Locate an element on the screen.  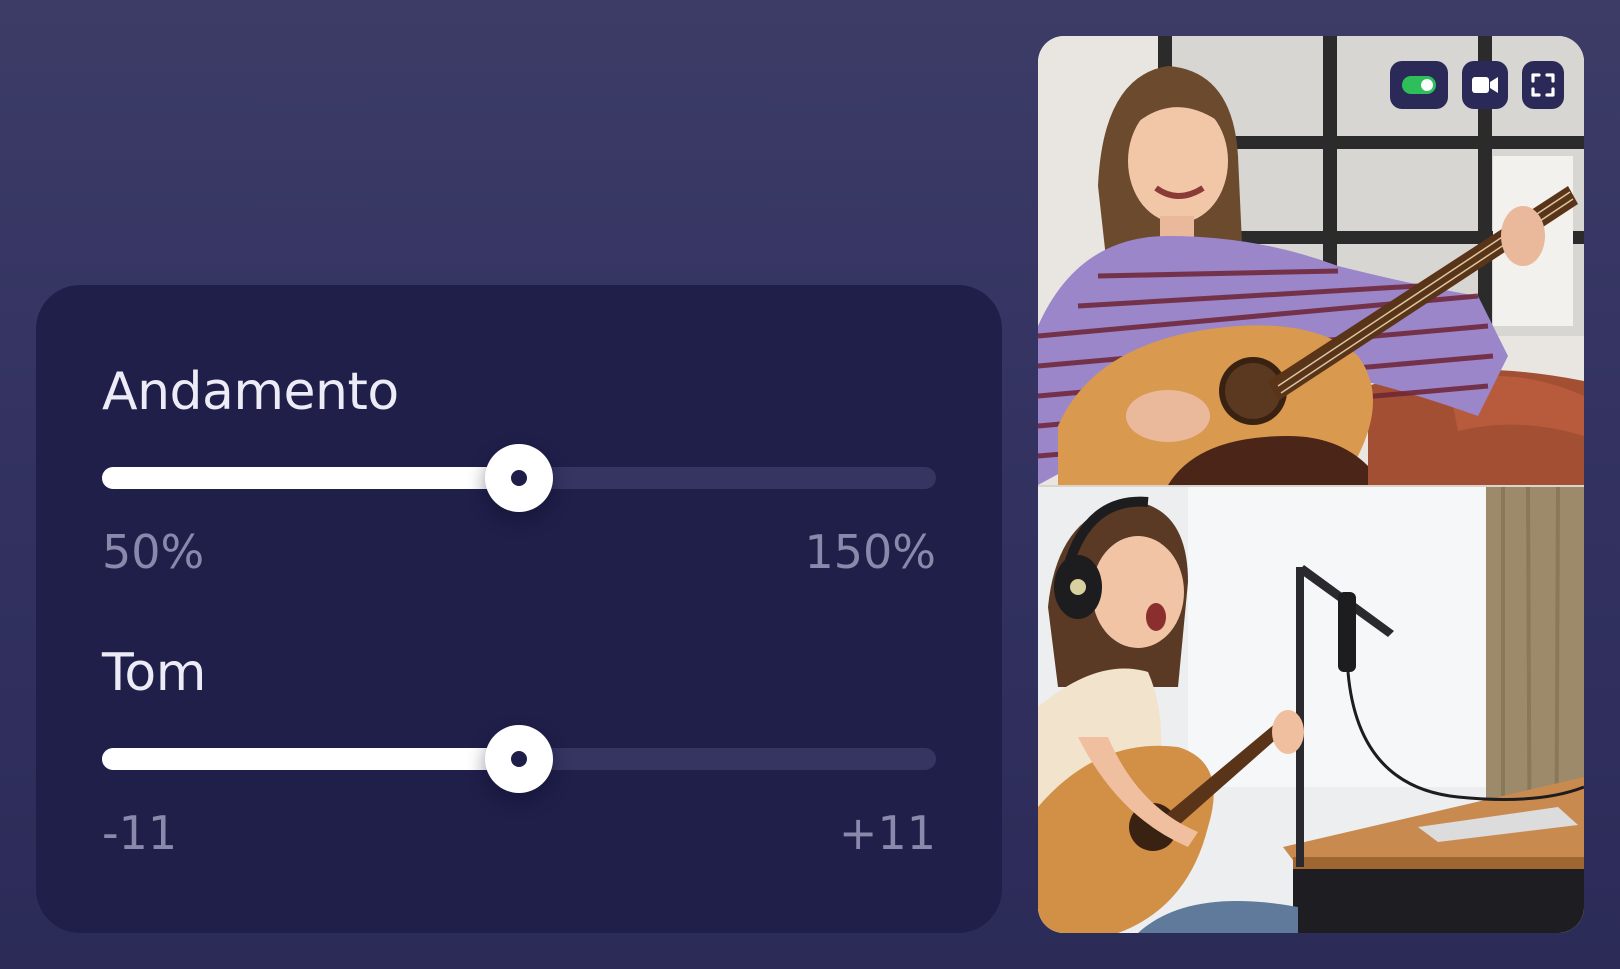
video-toggle-button is located at coordinates (1419, 85).